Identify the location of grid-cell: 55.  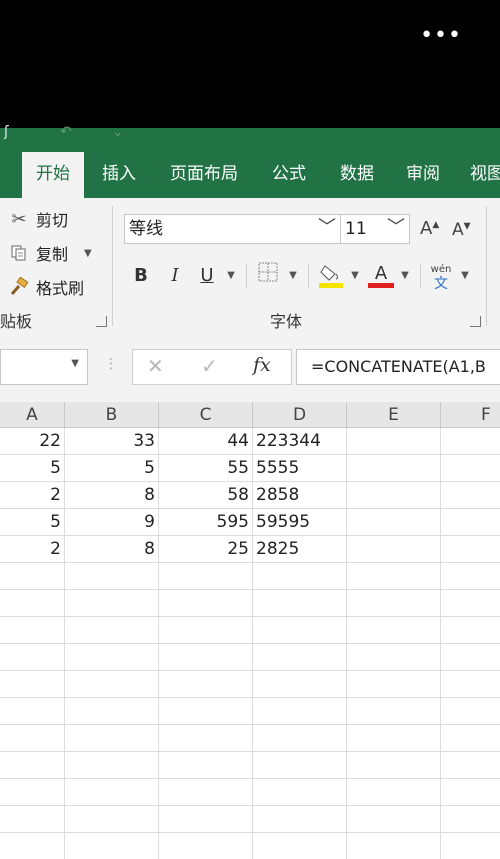
(206, 468).